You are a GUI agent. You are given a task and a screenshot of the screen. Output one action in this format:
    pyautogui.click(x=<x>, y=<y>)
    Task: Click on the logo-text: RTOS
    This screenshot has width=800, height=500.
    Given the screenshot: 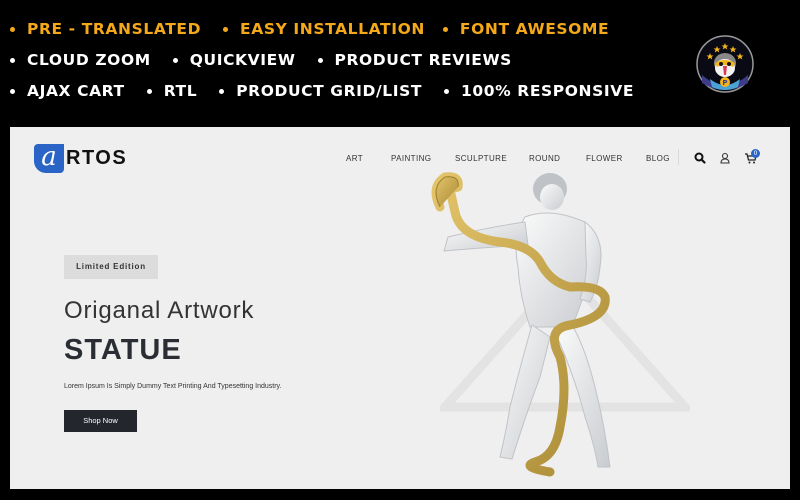 What is the action you would take?
    pyautogui.click(x=97, y=158)
    